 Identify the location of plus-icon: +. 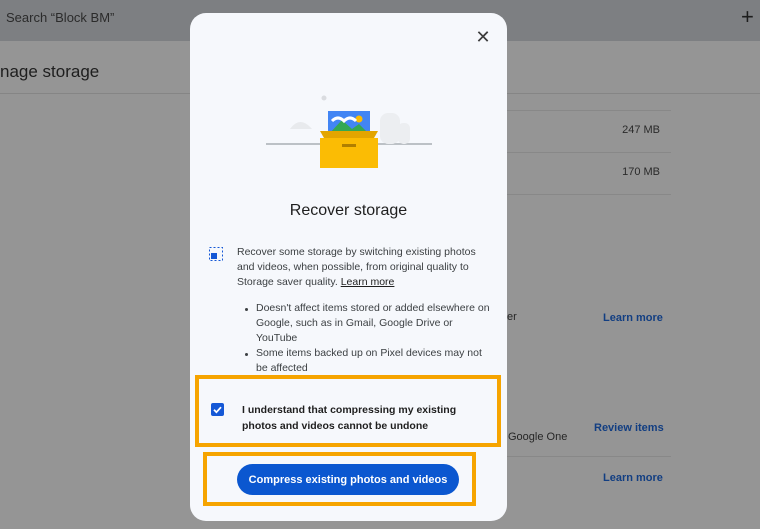
(747, 17).